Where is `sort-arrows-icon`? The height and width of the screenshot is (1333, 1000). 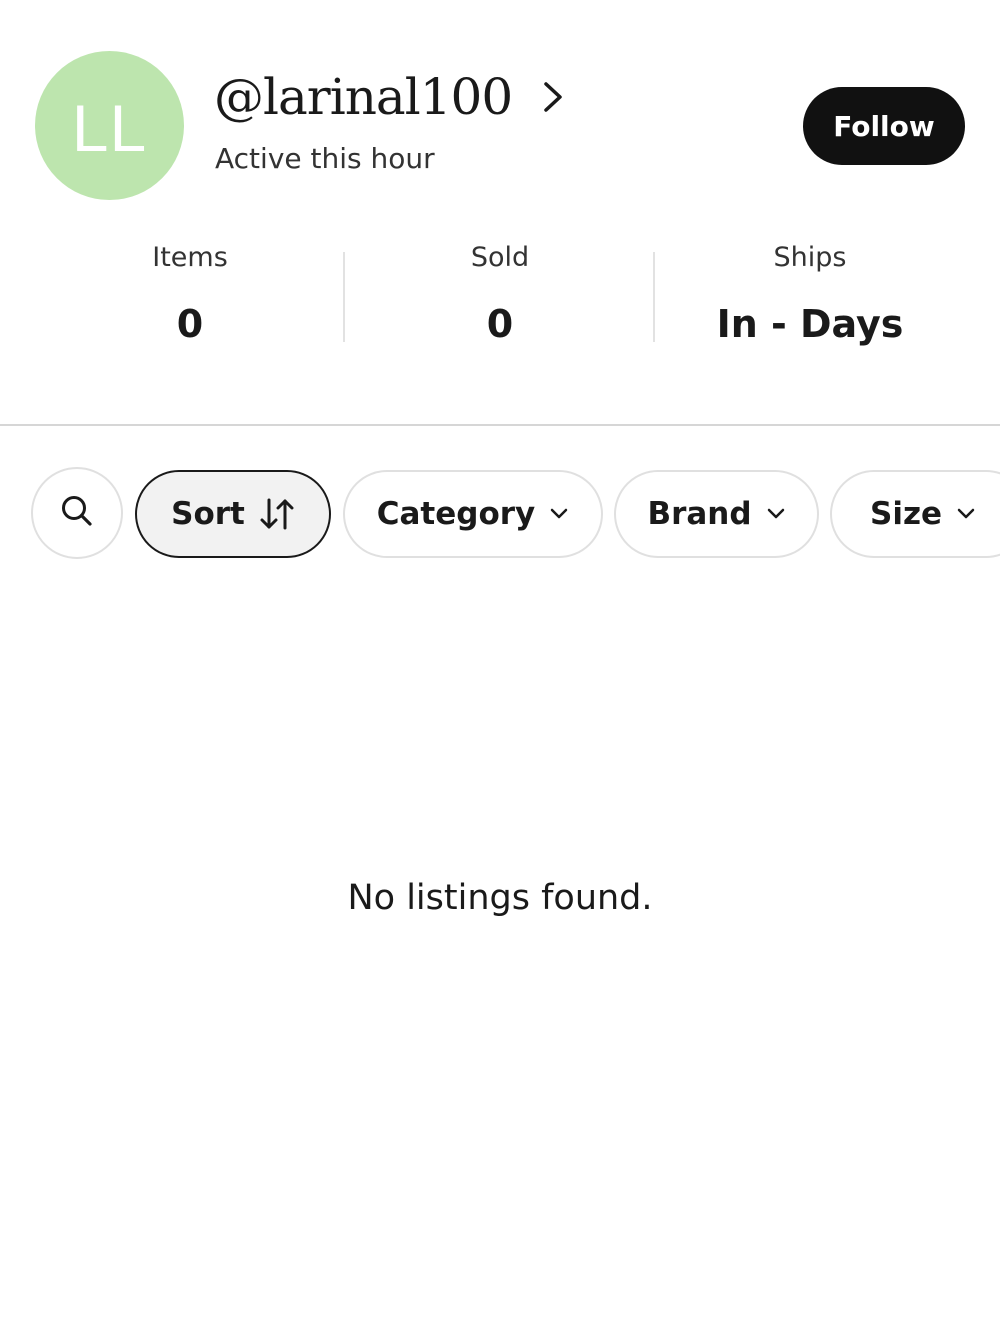 sort-arrows-icon is located at coordinates (277, 514).